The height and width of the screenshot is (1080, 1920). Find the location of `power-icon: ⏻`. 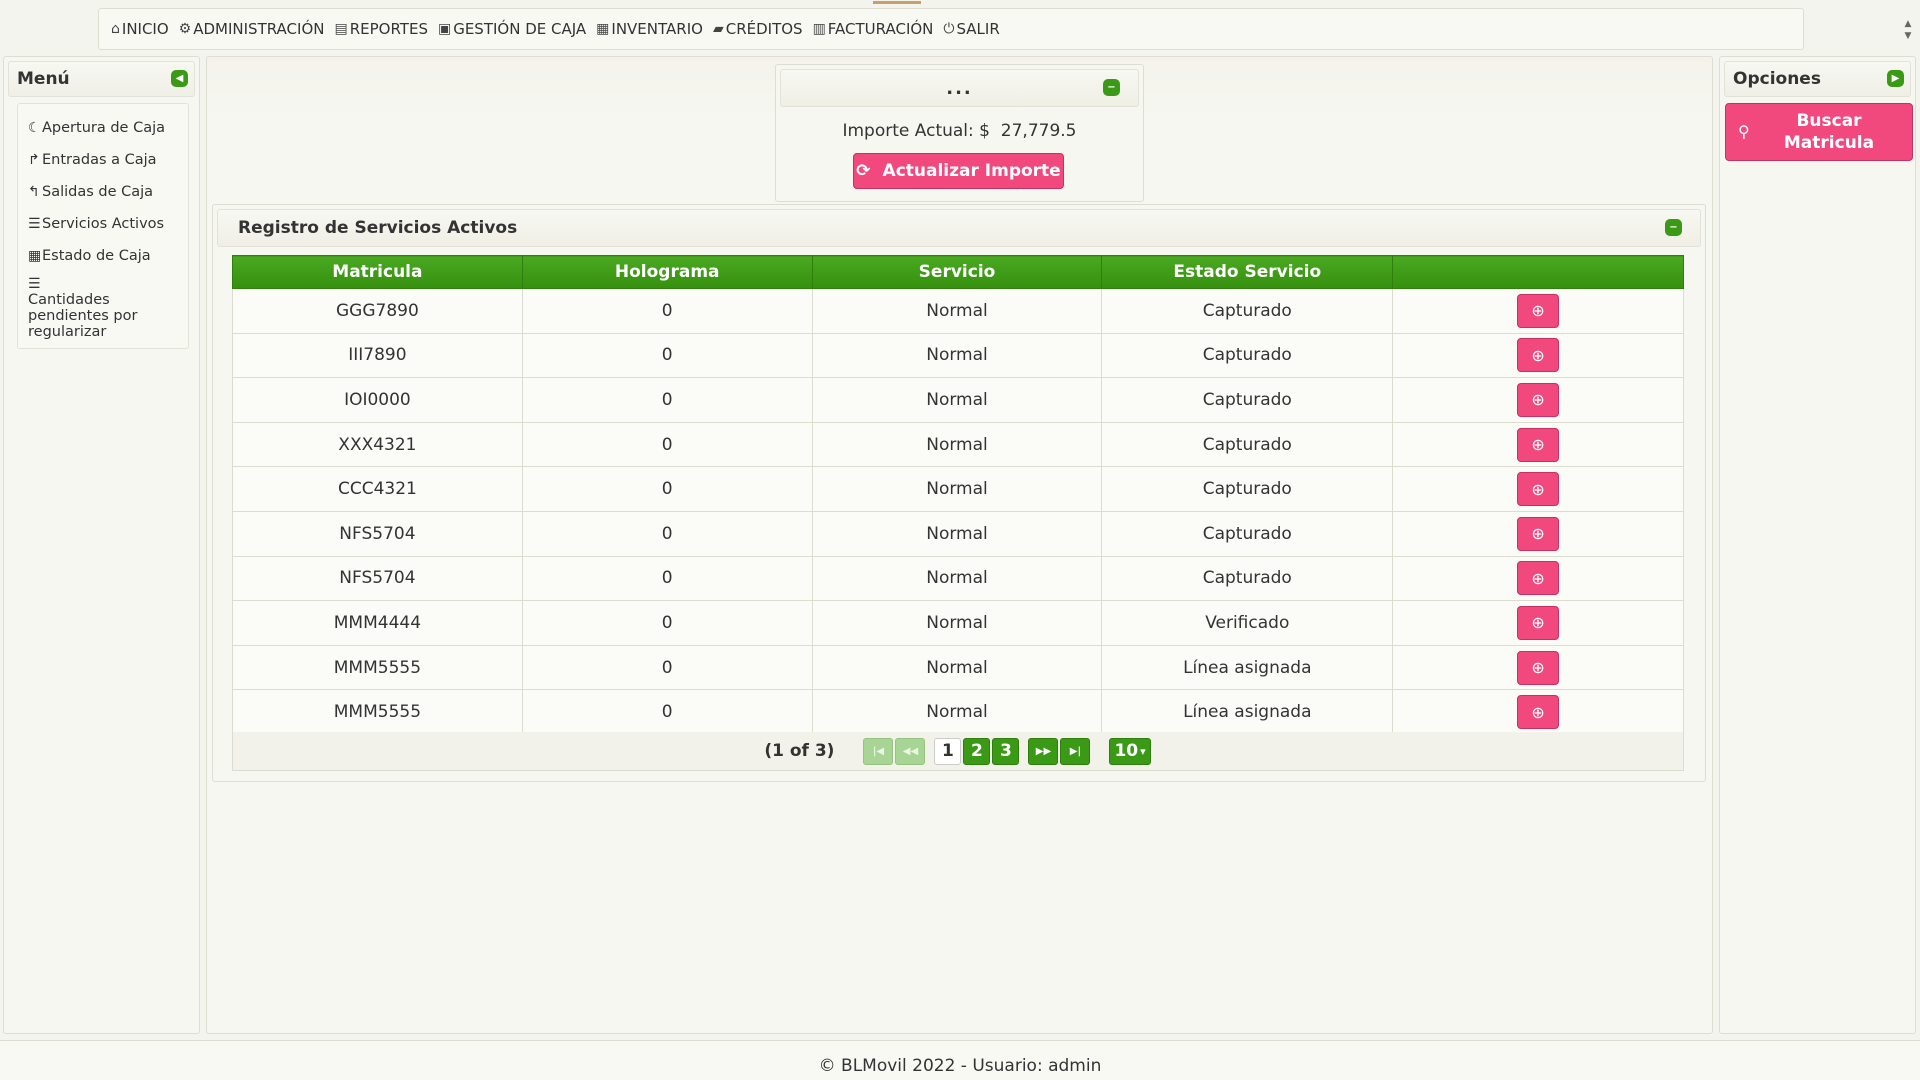

power-icon: ⏻ is located at coordinates (949, 29).